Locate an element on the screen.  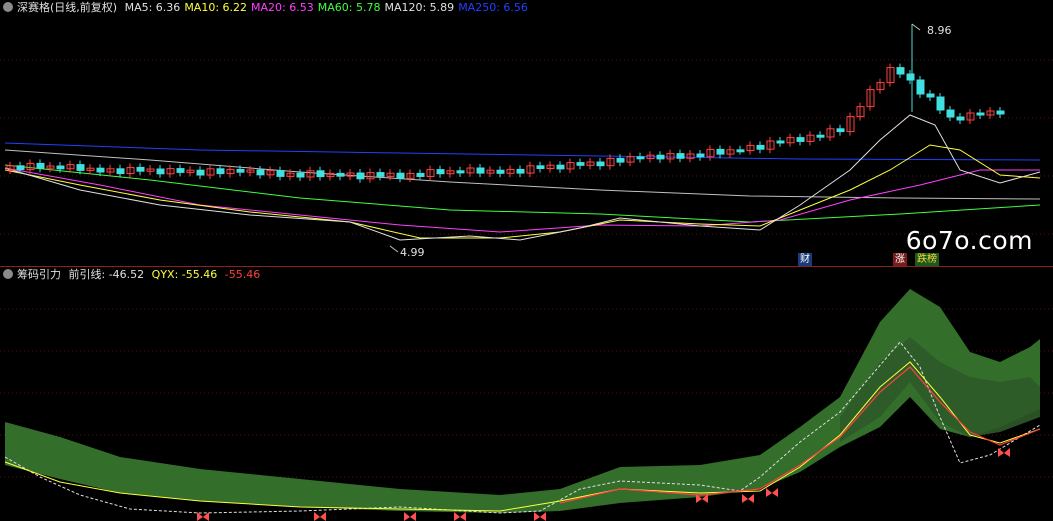
indicator-legend: 筹码引力 前引线: -46.52 QYX: -55.46 -55.46 is located at coordinates (132, 275).